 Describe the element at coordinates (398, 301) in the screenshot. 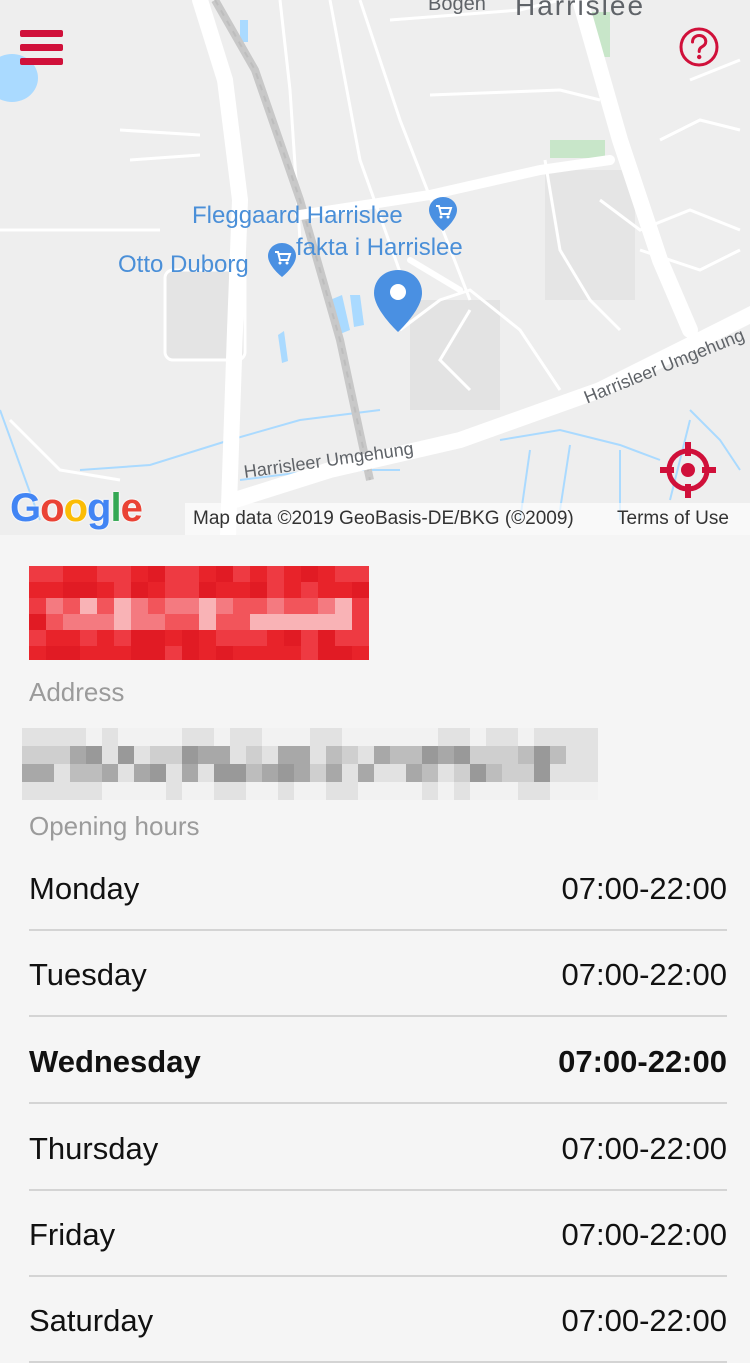

I see `location-pin-icon` at that location.